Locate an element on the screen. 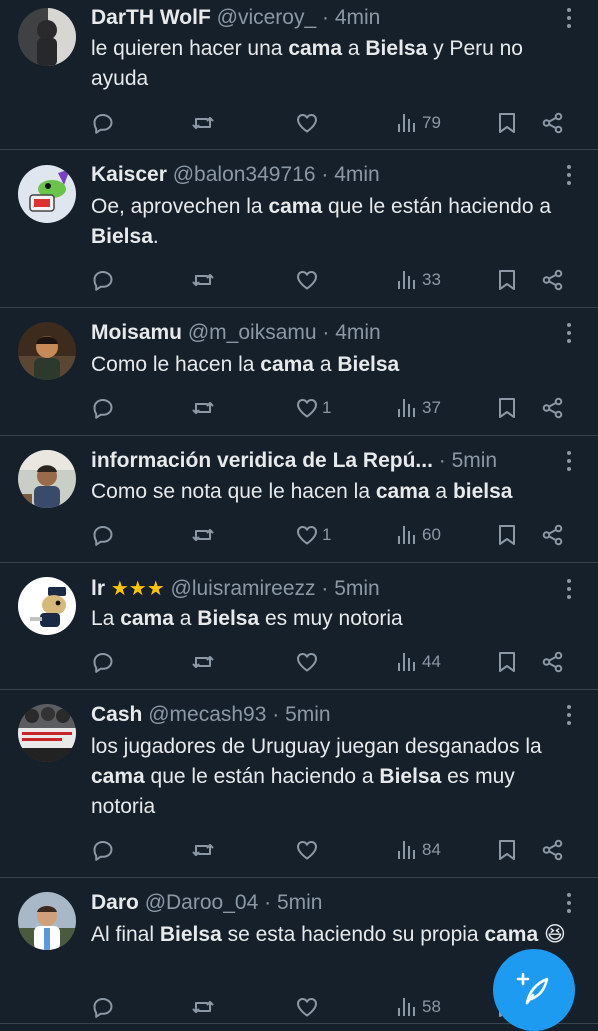  highlighted-term: cama is located at coordinates (315, 48).